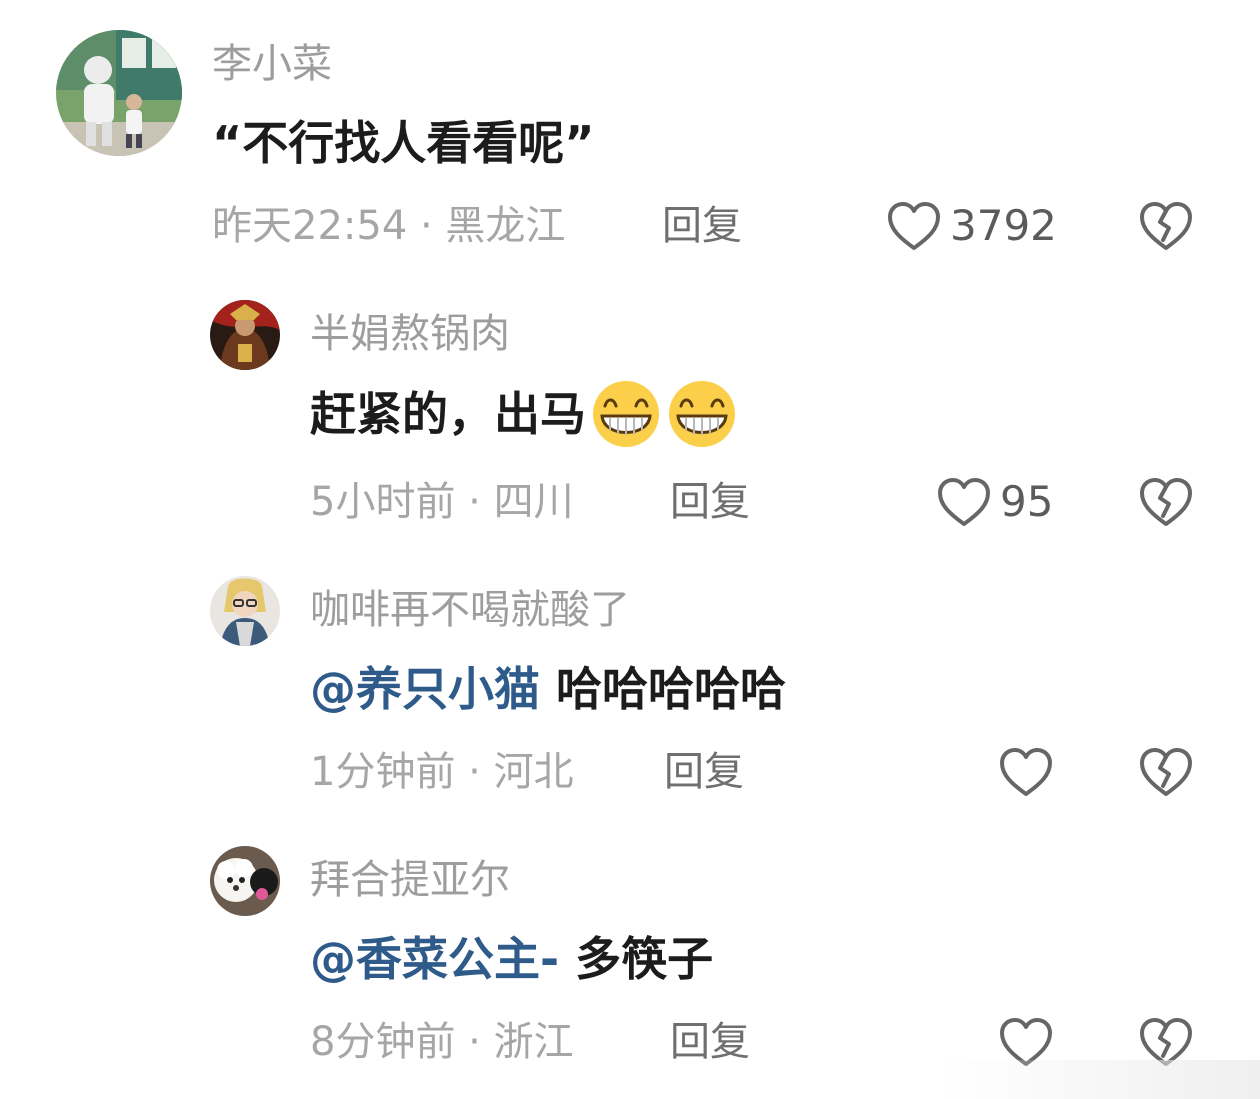 This screenshot has width=1260, height=1099. I want to click on comment-meta: 昨天22:54 · 黑龙江, so click(389, 226).